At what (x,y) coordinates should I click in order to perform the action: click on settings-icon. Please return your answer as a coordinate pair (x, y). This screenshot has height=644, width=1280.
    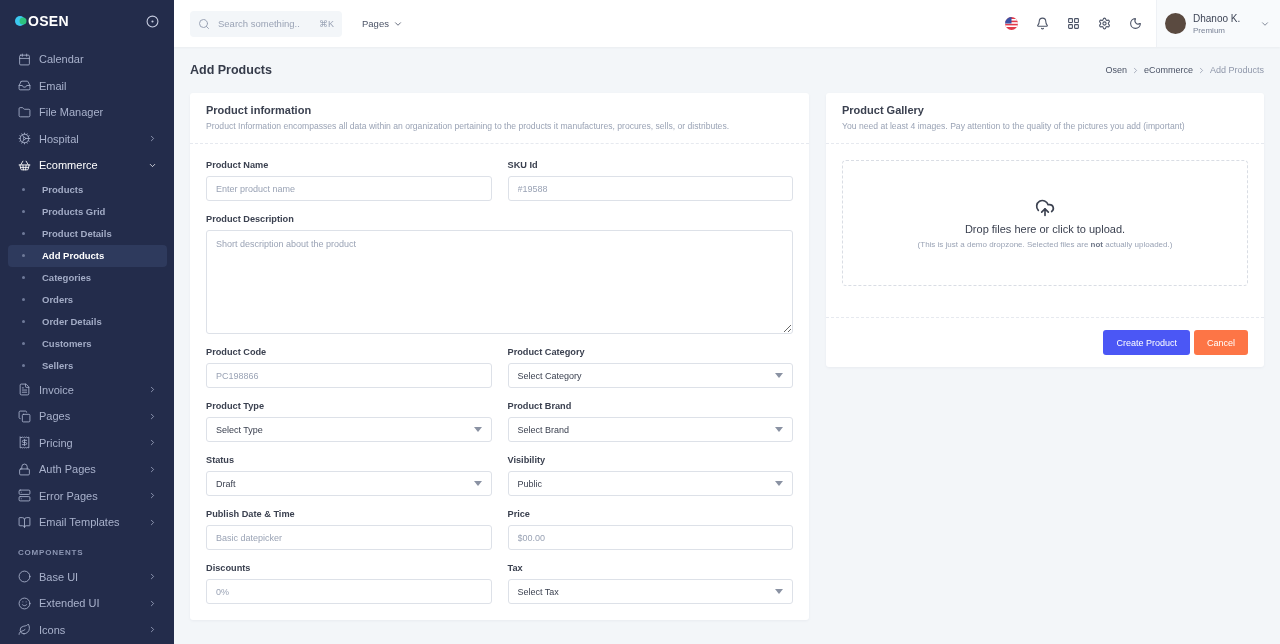
    Looking at the image, I should click on (1104, 23).